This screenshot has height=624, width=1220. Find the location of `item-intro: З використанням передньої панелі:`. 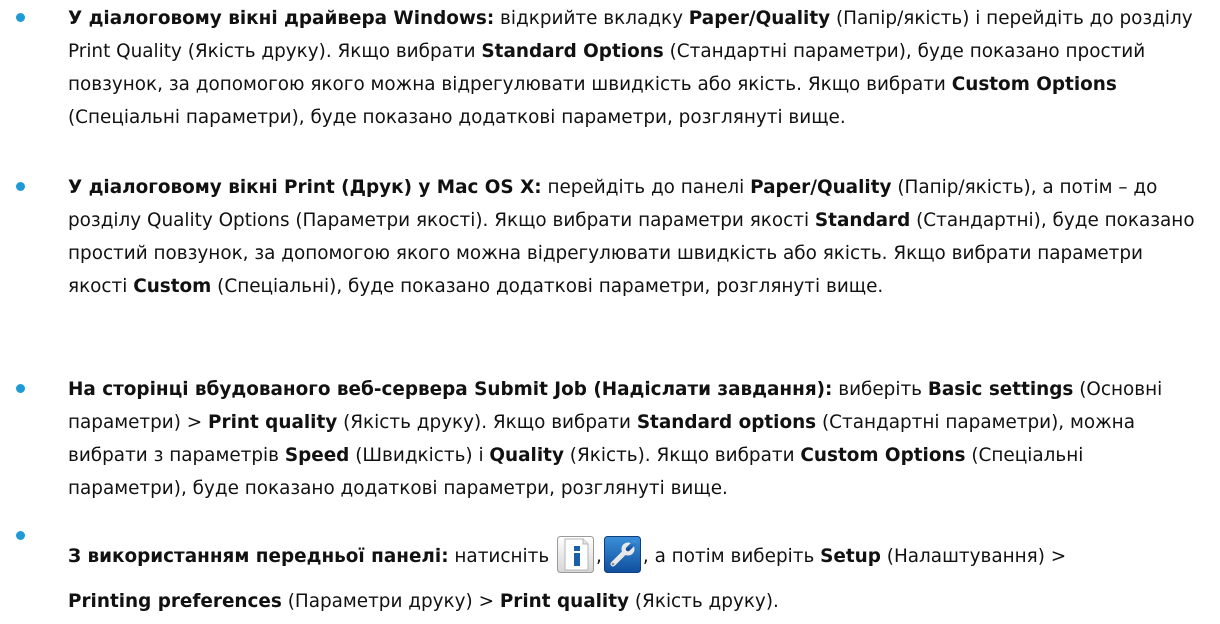

item-intro: З використанням передньої панелі: is located at coordinates (258, 556).